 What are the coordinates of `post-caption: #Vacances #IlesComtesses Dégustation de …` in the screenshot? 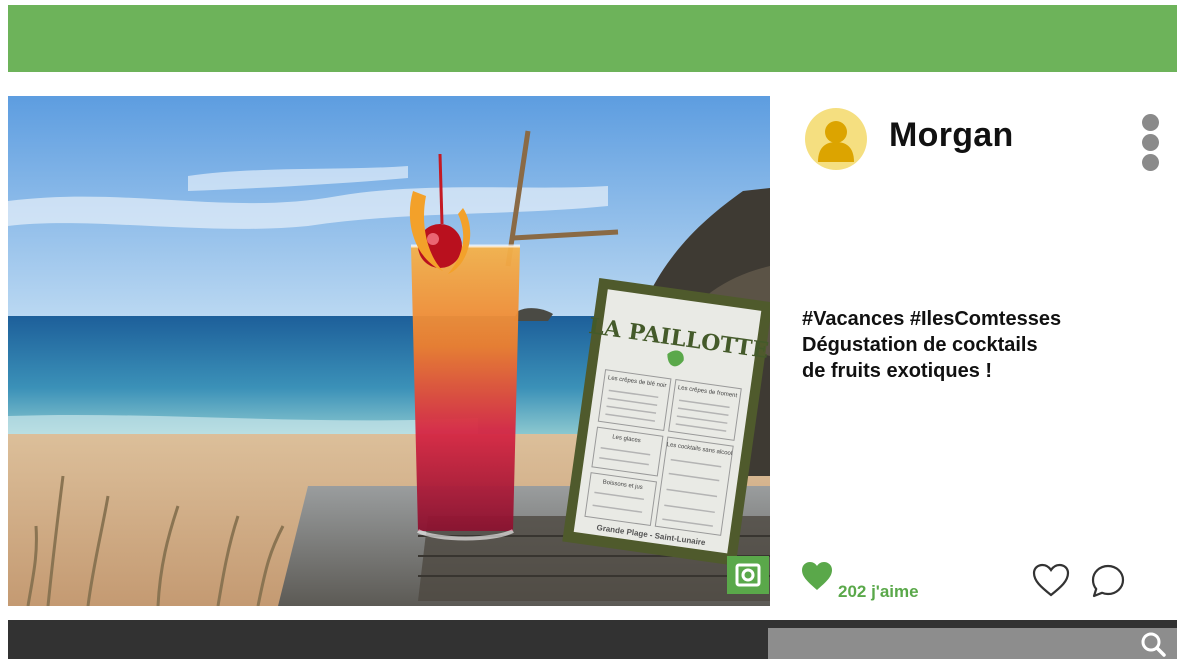 It's located at (987, 345).